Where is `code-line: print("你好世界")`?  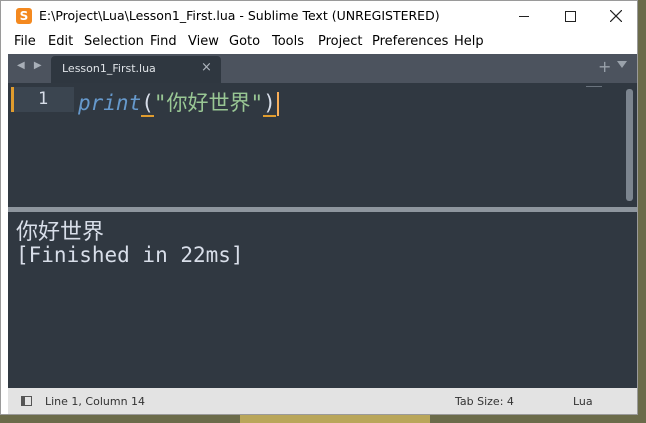 code-line: print("你好世界") is located at coordinates (178, 102).